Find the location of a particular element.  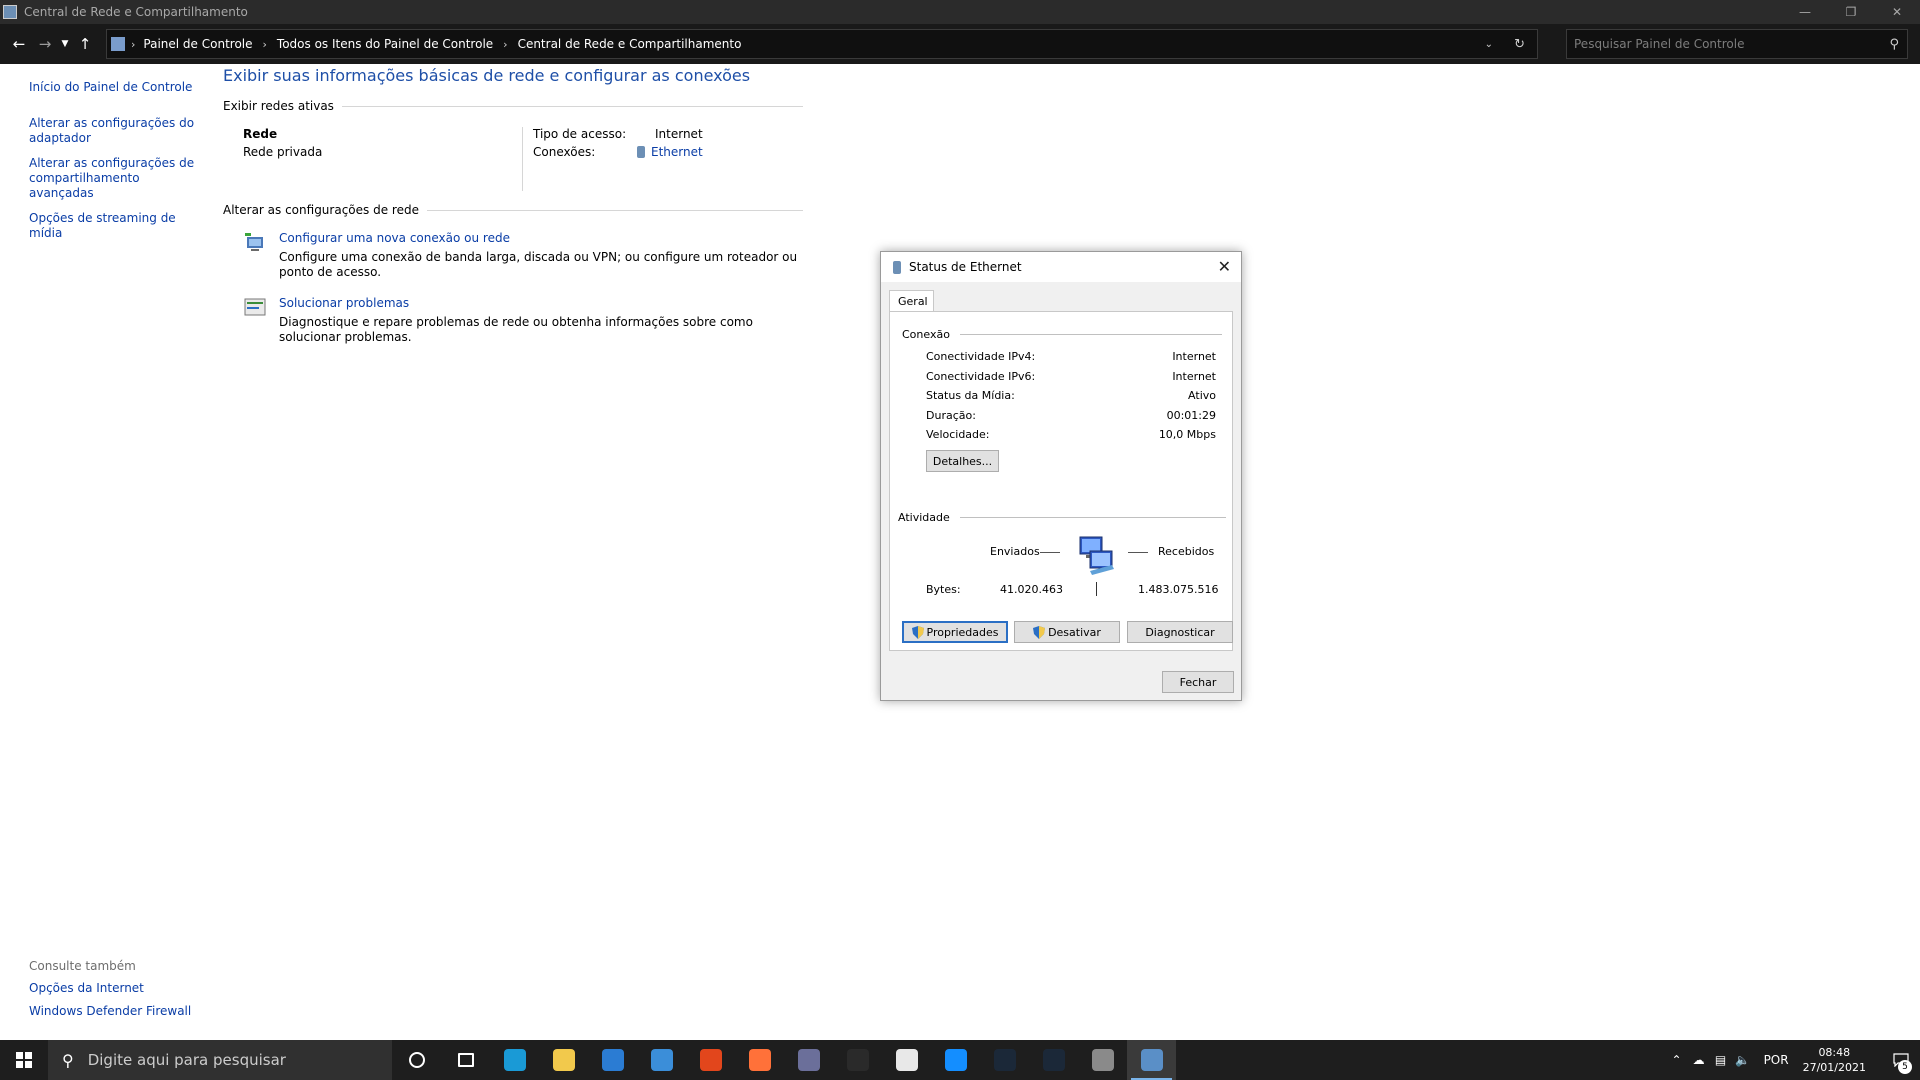

bytes-received-value: 1.483.075.516 is located at coordinates (1178, 589).